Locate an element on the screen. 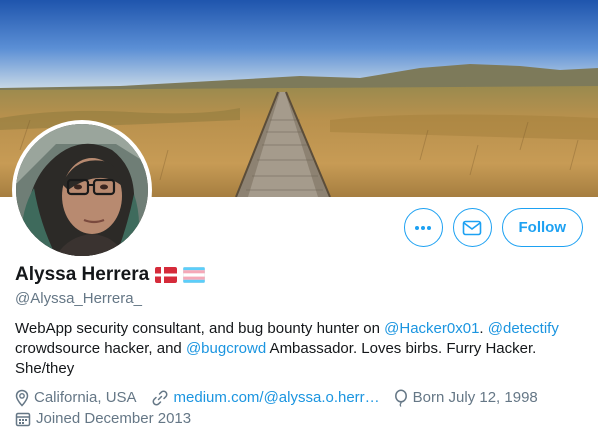 The height and width of the screenshot is (435, 598). link-icon is located at coordinates (160, 398).